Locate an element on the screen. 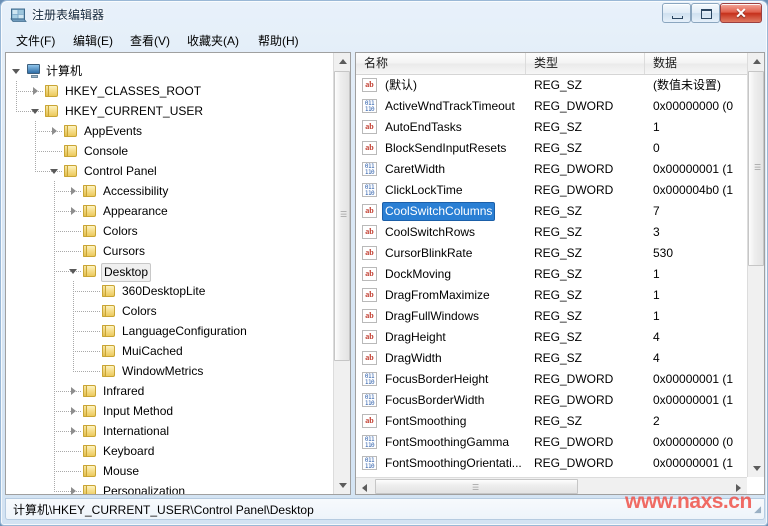  value-row: ab DockMoving REG_SZ 1 is located at coordinates (551, 274).